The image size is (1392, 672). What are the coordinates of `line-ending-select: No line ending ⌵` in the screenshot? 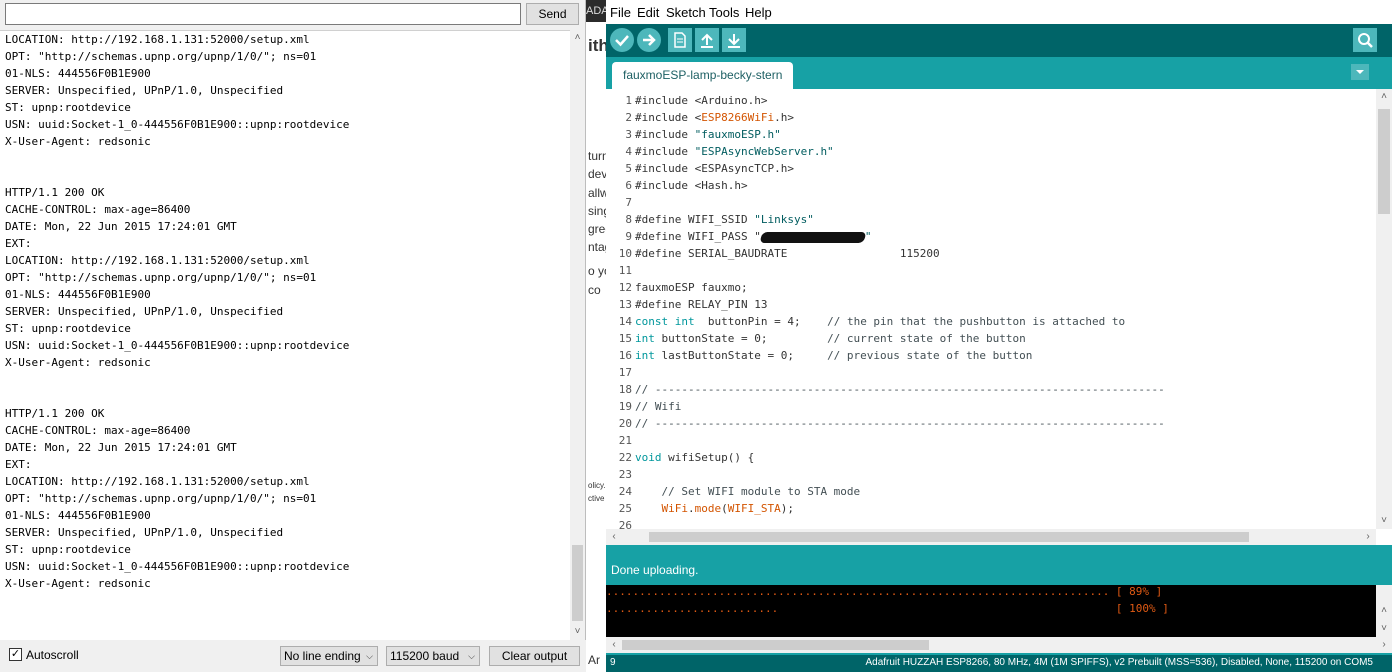 It's located at (329, 656).